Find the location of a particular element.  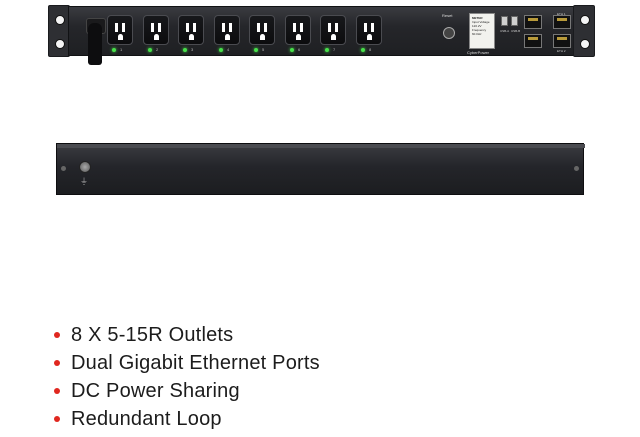

ground-symbol-icon: ⏚ is located at coordinates (84, 181).